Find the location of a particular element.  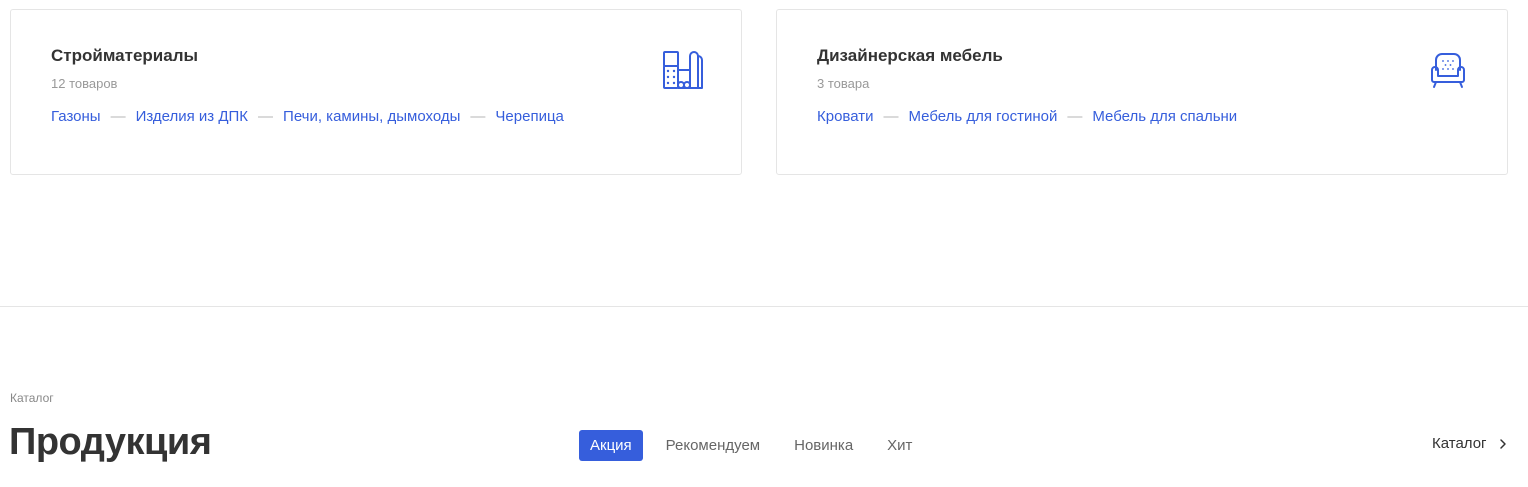

tab-hit: Хит is located at coordinates (899, 445).